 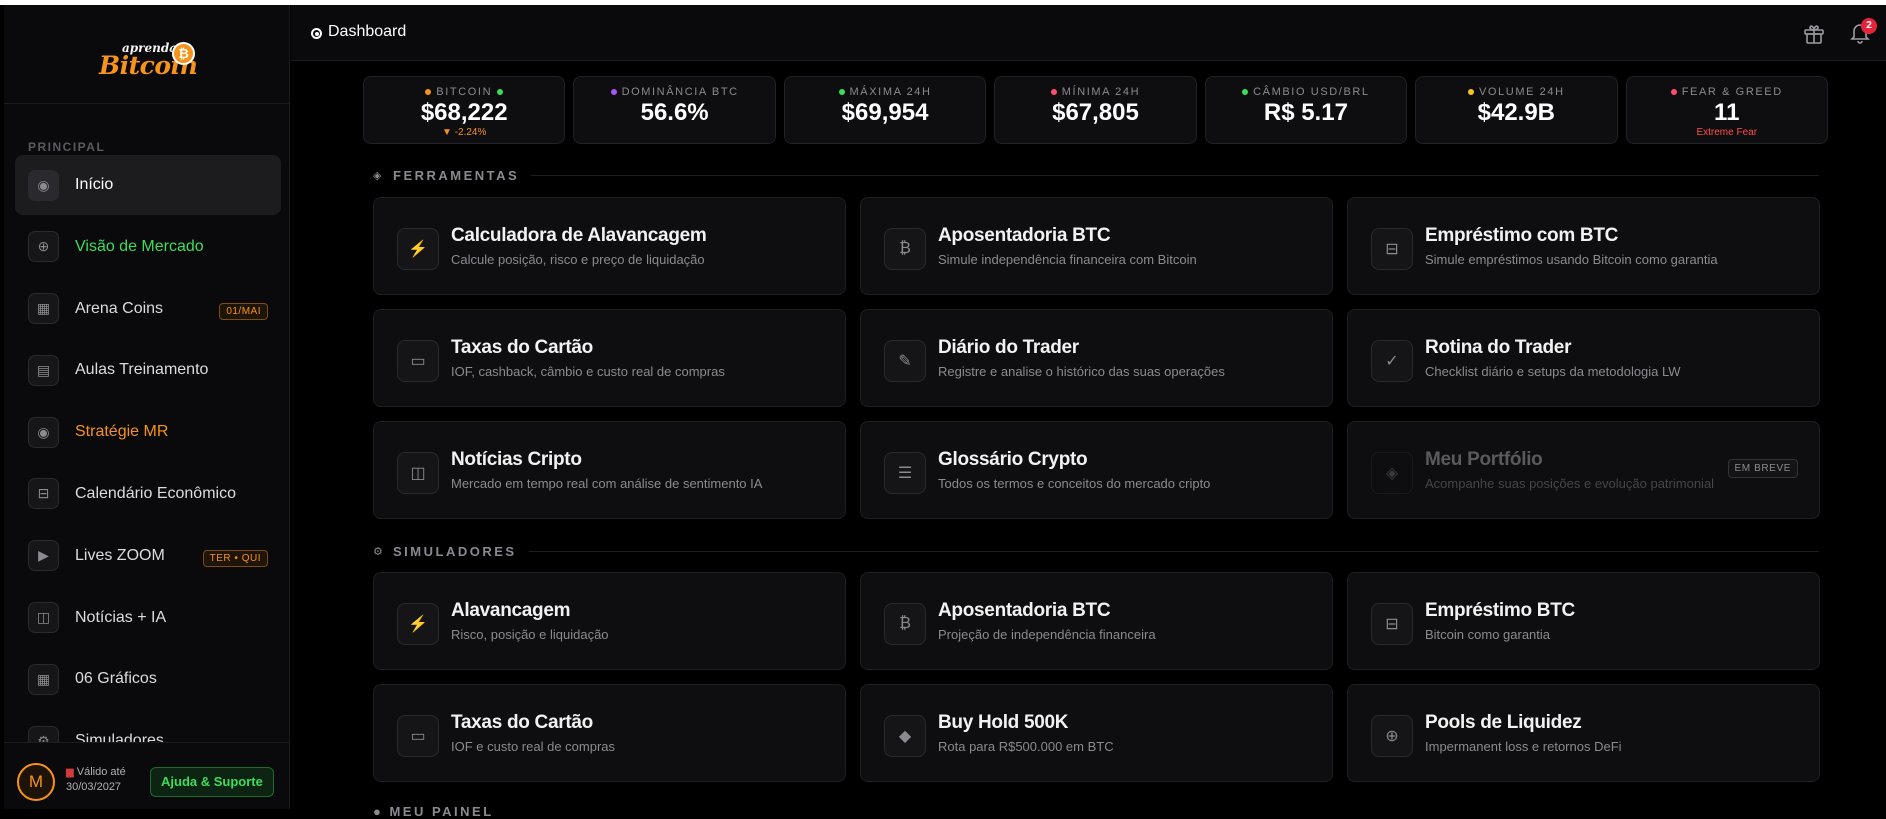 I want to click on stat-card: MÍNIMA 24H $67,805, so click(x=1095, y=110).